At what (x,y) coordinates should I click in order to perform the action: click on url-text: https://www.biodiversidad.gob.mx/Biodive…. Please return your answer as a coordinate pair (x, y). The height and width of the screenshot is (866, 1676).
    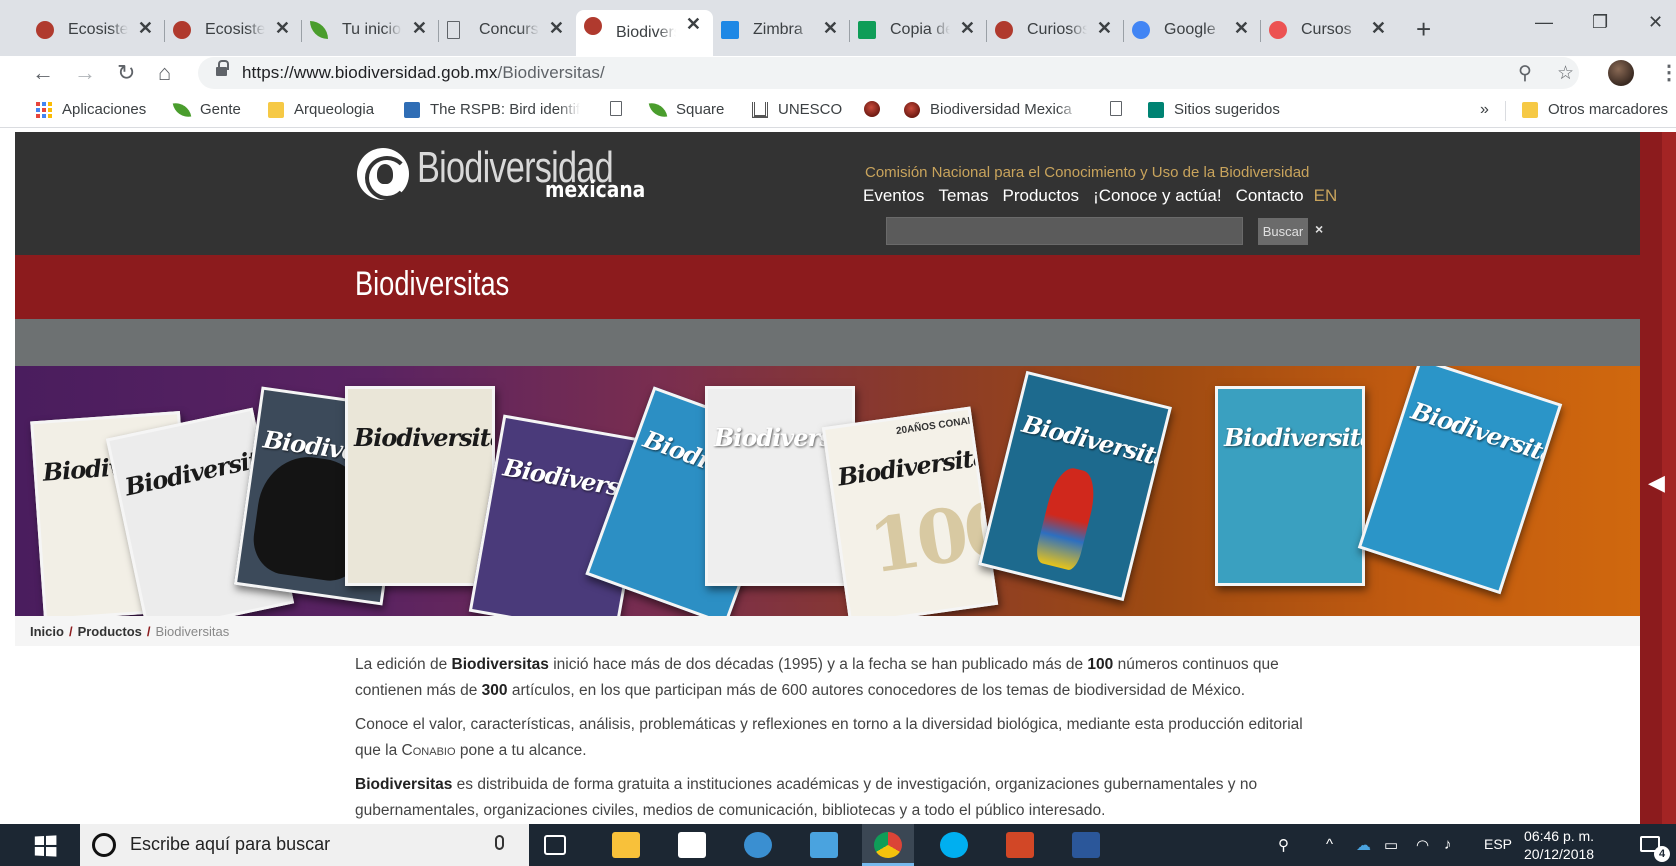
    Looking at the image, I should click on (423, 73).